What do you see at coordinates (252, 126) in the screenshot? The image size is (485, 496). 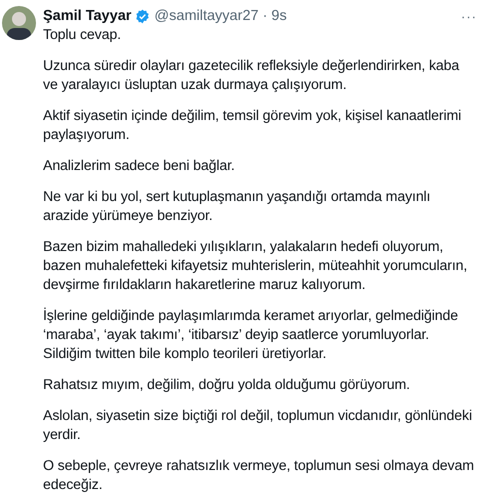 I see `post-paragraph: Aktif siyasetin içinde değilim, temsil görevim yok, kişisel kanaatlerimi paylaşıyorum.` at bounding box center [252, 126].